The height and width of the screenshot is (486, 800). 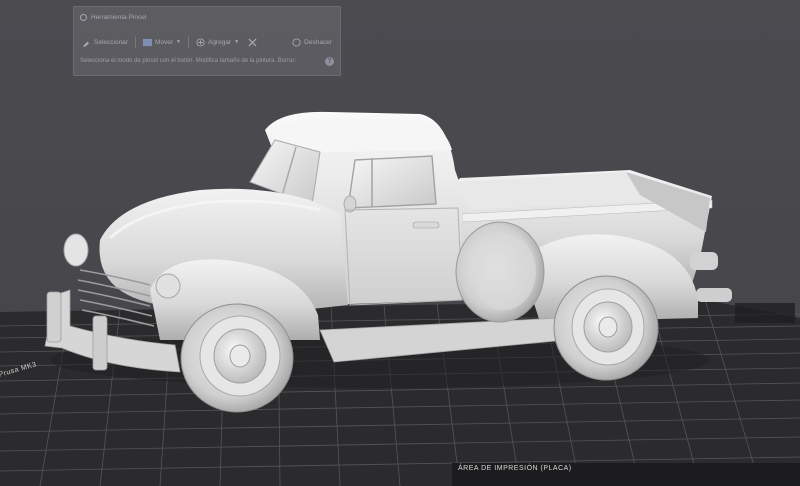 I want to click on move-label: Mover, so click(x=164, y=42).